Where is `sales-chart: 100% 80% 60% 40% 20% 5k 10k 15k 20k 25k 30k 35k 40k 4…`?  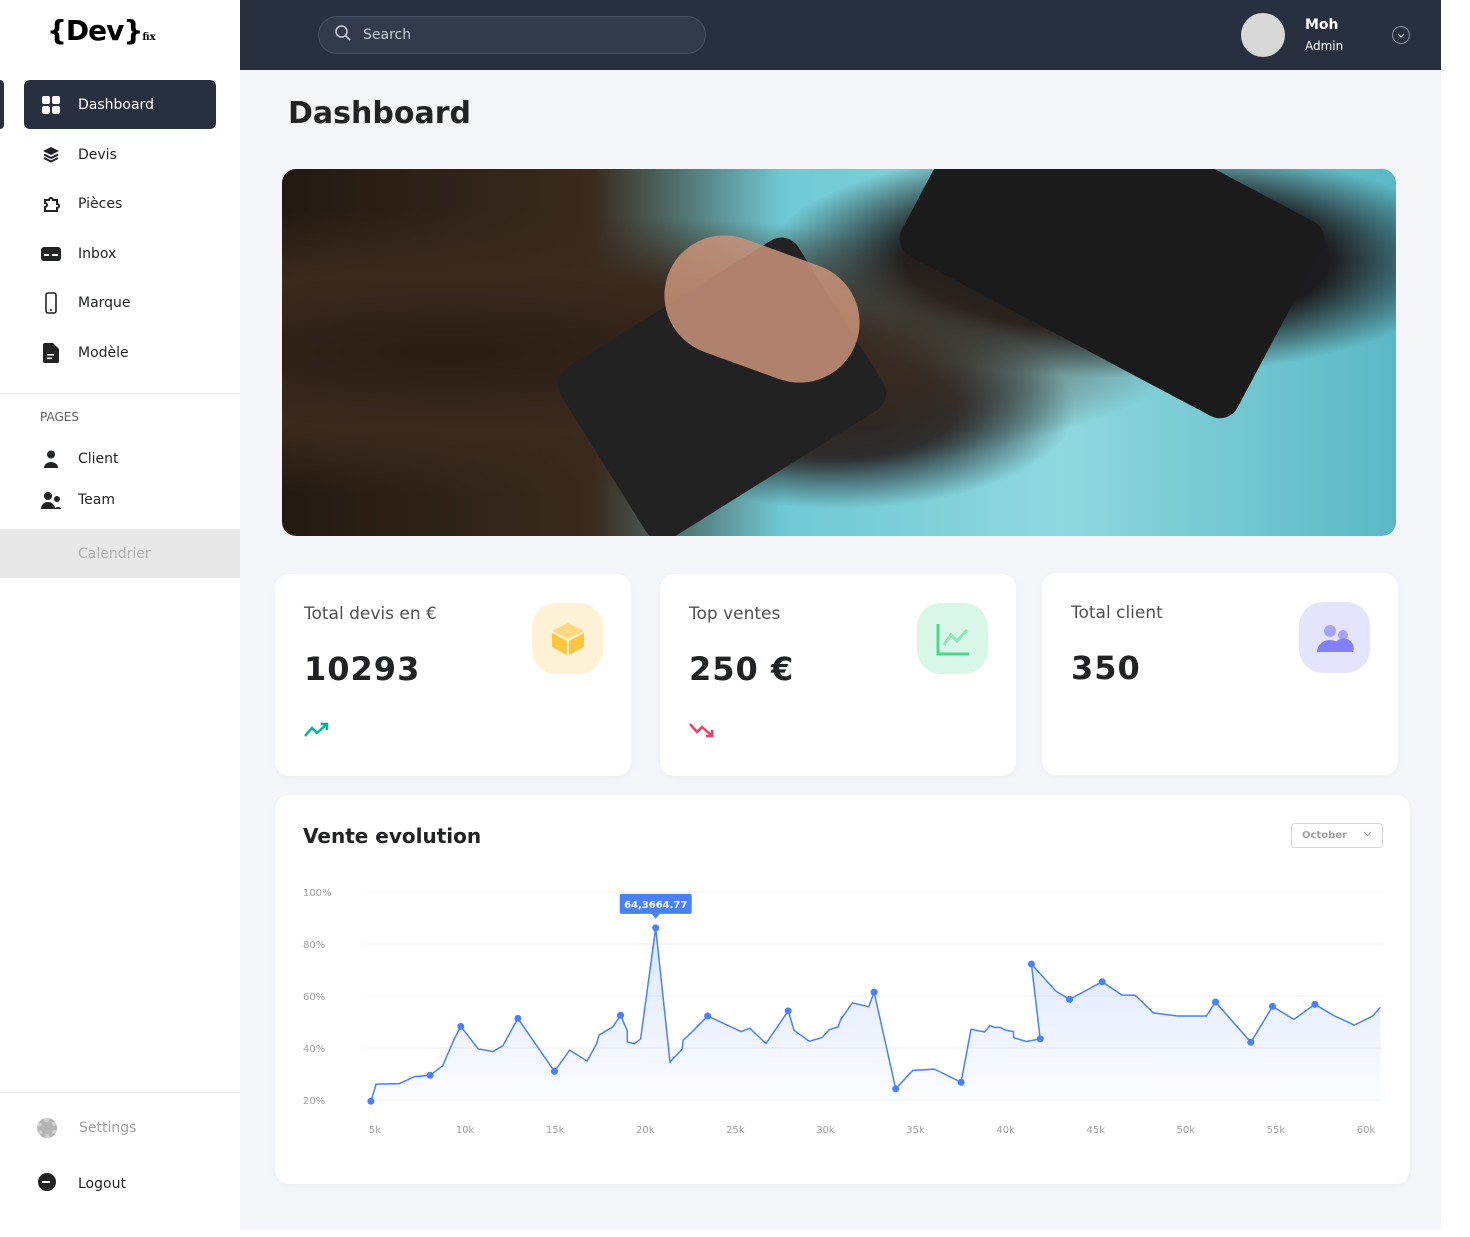
sales-chart: 100% 80% 60% 40% 20% 5k 10k 15k 20k 25k 30k 35k 40k 4… is located at coordinates (843, 1012).